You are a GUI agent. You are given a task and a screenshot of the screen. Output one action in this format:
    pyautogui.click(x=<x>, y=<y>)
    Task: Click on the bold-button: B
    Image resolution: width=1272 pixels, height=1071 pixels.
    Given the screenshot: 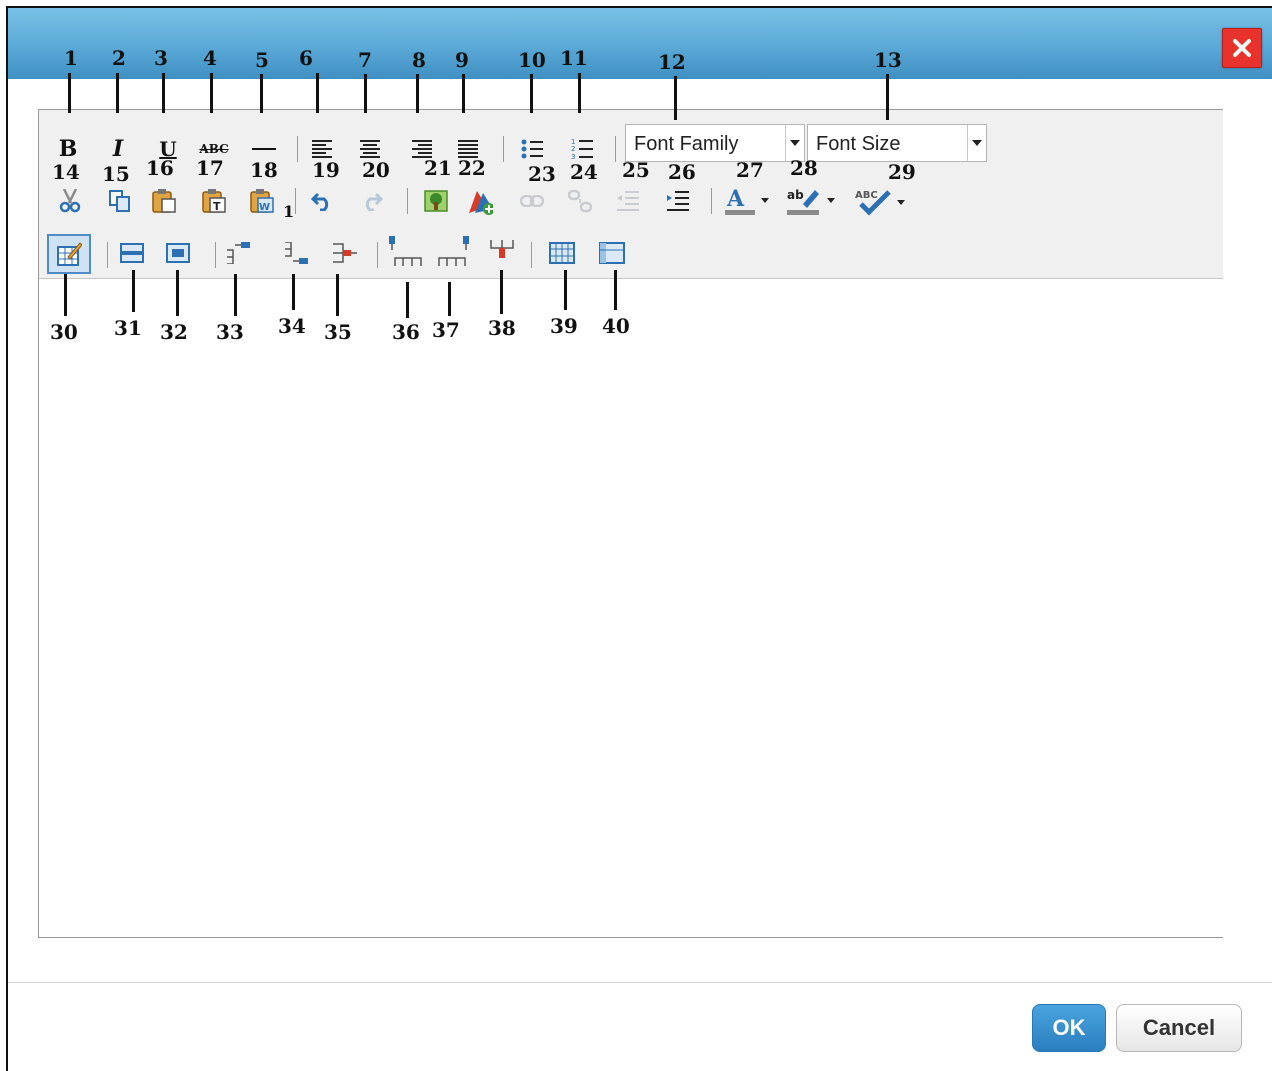 What is the action you would take?
    pyautogui.click(x=68, y=149)
    